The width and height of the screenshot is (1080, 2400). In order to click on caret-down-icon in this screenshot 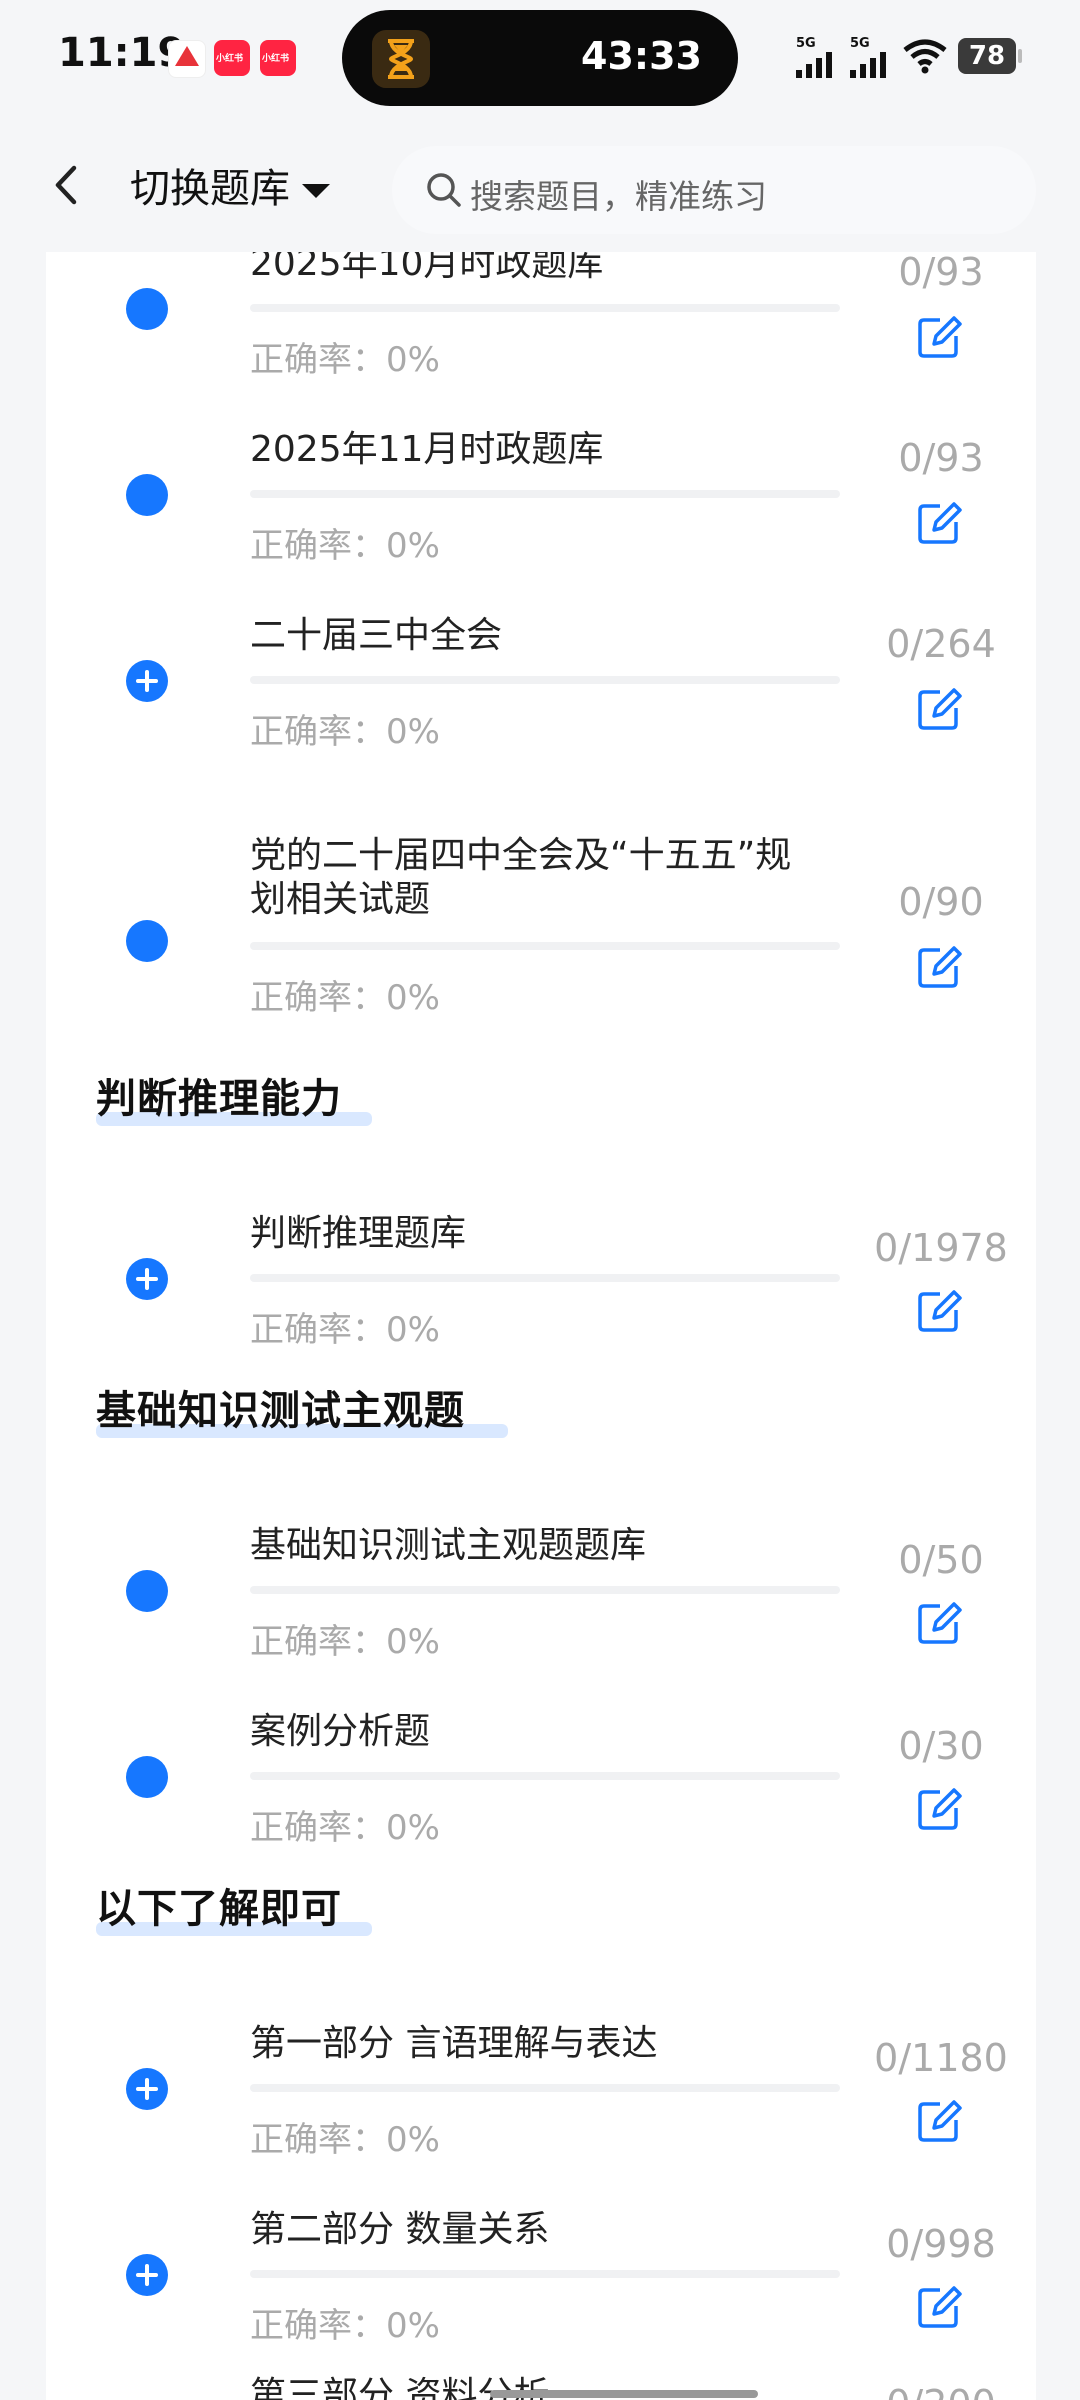, I will do `click(316, 191)`.